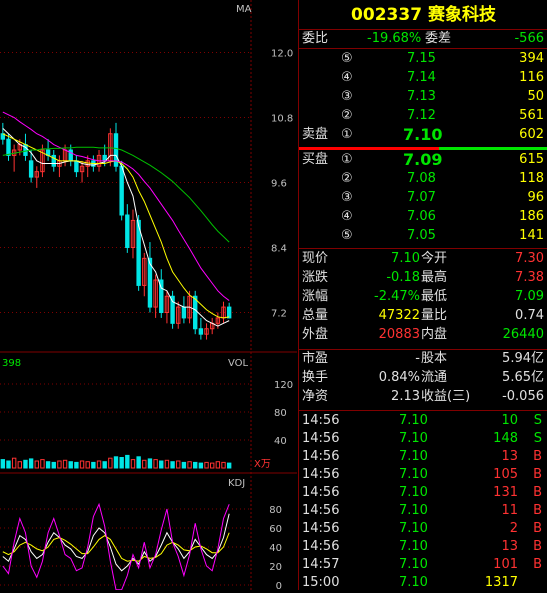 The width and height of the screenshot is (547, 593). What do you see at coordinates (438, 38) in the screenshot?
I see `weicha-label: 委差` at bounding box center [438, 38].